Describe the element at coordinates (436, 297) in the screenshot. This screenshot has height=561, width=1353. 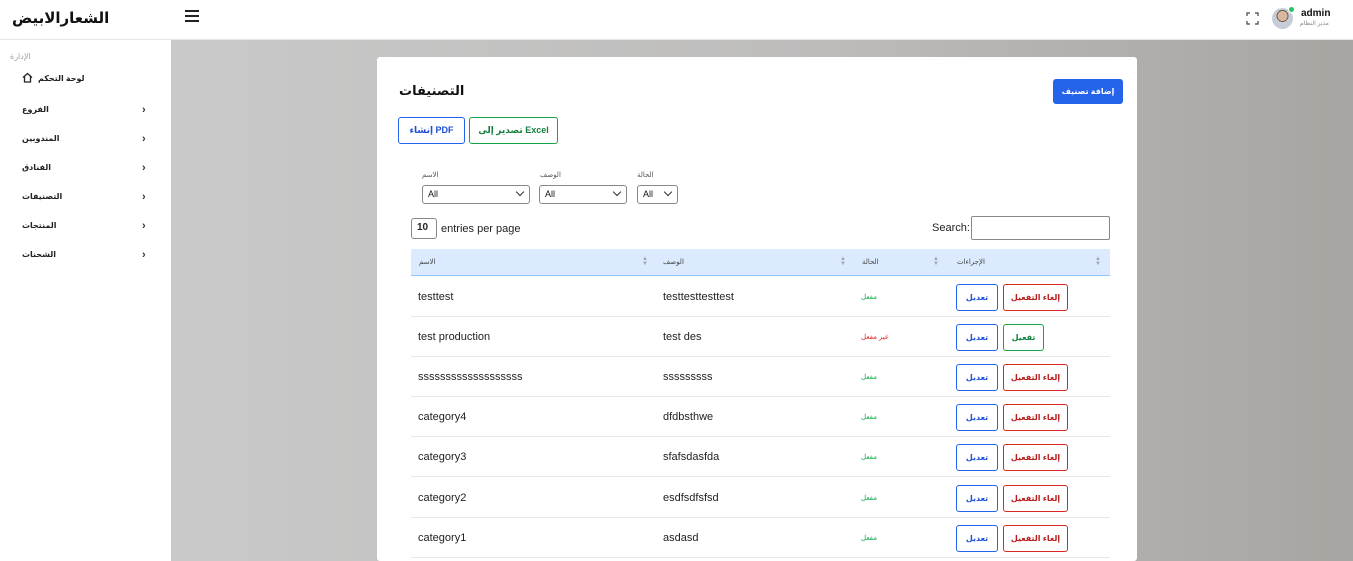
I see `cell-name: testtest` at that location.